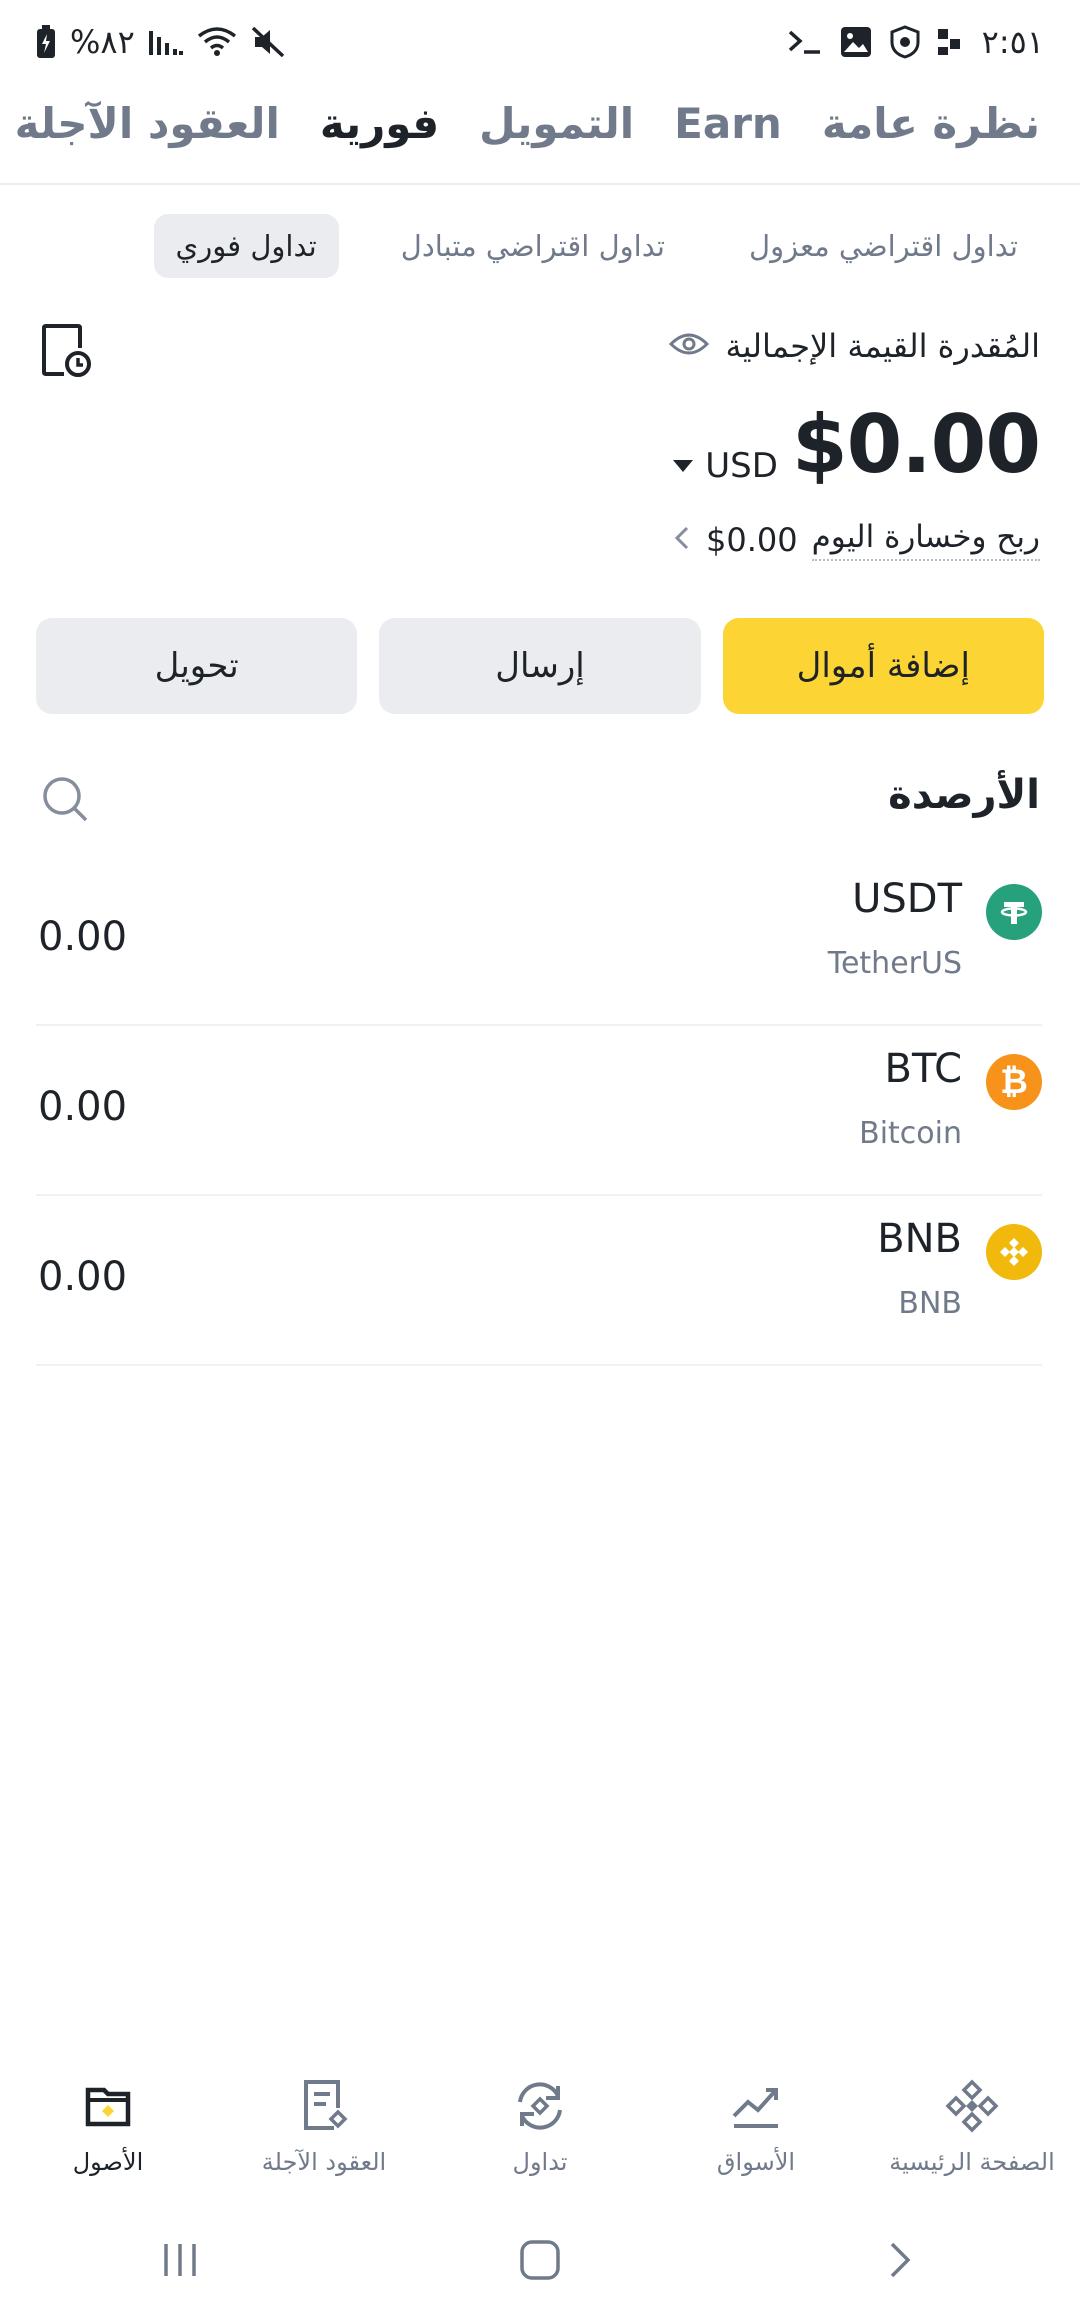 Image resolution: width=1080 pixels, height=2316 pixels. I want to click on send-button: إرسال, so click(540, 666).